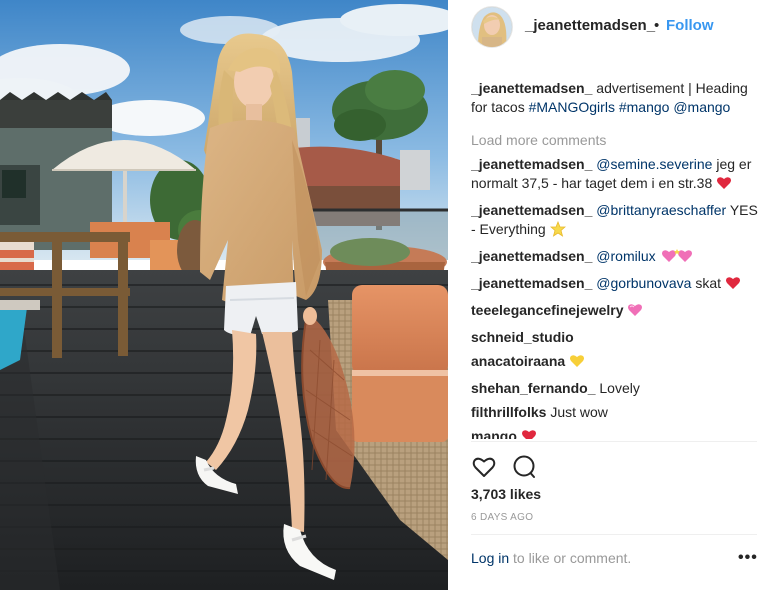 Image resolution: width=779 pixels, height=590 pixels. What do you see at coordinates (494, 433) in the screenshot?
I see `comment-username: mango` at bounding box center [494, 433].